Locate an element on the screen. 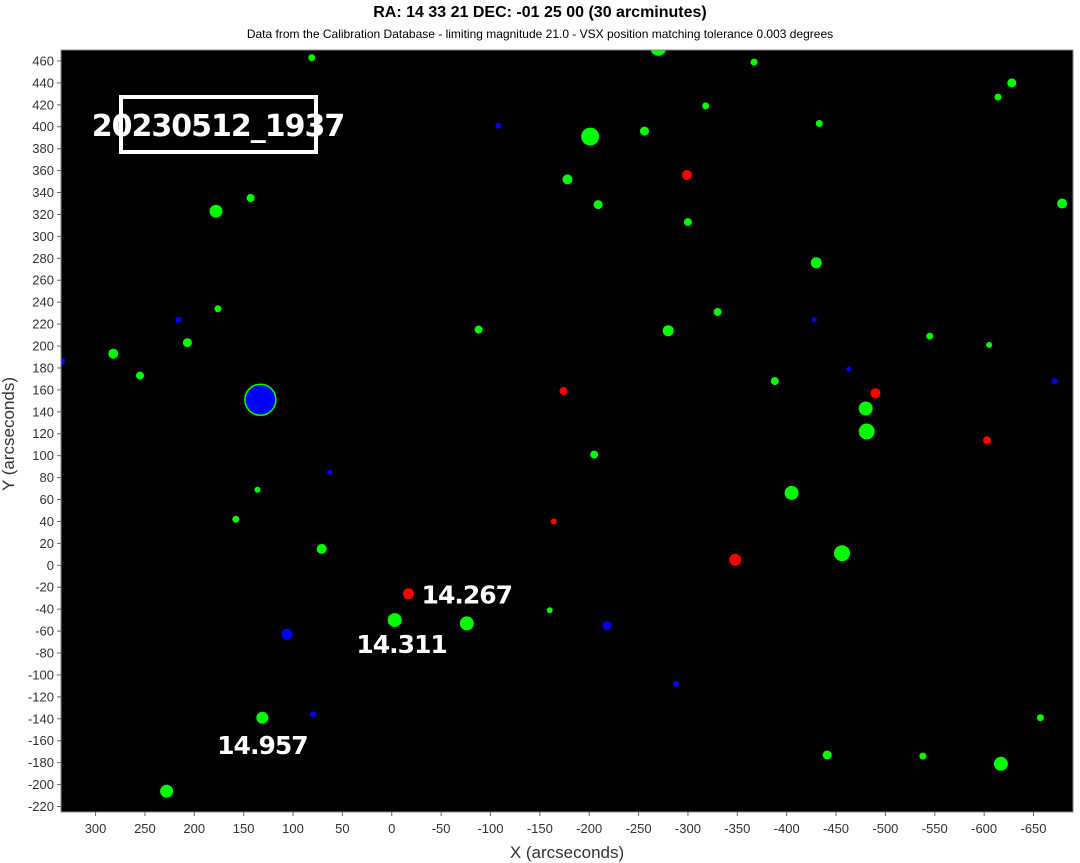 Image resolution: width=1080 pixels, height=863 pixels. label-box-text: 20230512_1937 is located at coordinates (218, 126).